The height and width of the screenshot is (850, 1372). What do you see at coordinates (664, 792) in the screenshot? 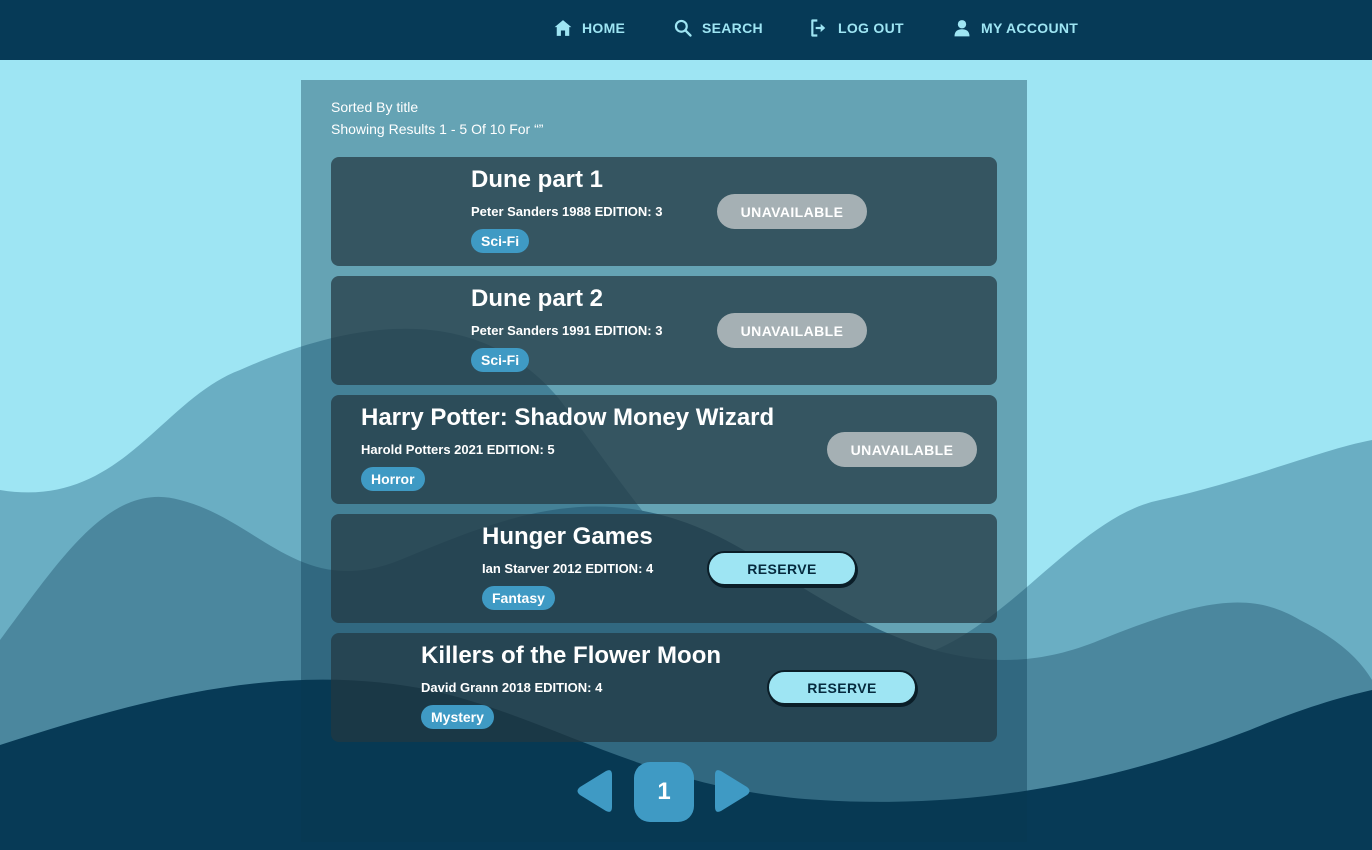
I see `current-page-indicator: 1` at bounding box center [664, 792].